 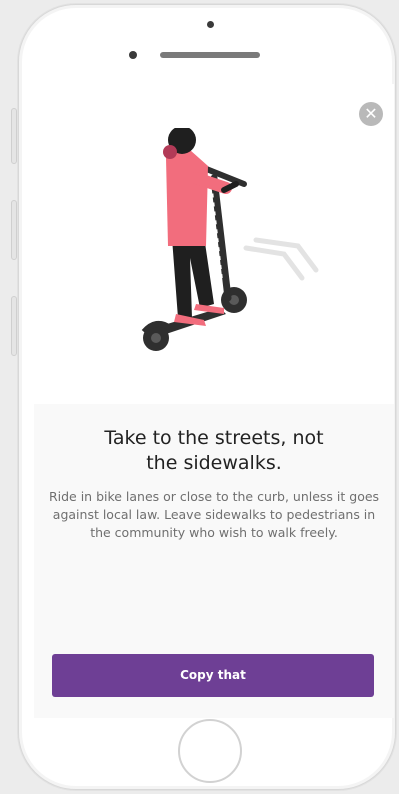 I want to click on headline: Take to the streets, not the sidewalks., so click(x=214, y=451).